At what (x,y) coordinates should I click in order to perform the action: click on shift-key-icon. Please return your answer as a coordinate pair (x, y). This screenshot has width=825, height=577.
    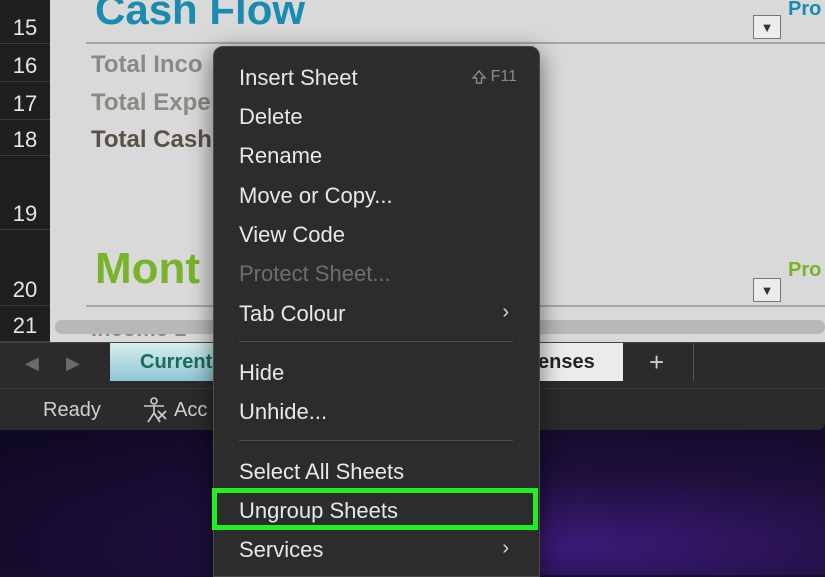
    Looking at the image, I should click on (479, 76).